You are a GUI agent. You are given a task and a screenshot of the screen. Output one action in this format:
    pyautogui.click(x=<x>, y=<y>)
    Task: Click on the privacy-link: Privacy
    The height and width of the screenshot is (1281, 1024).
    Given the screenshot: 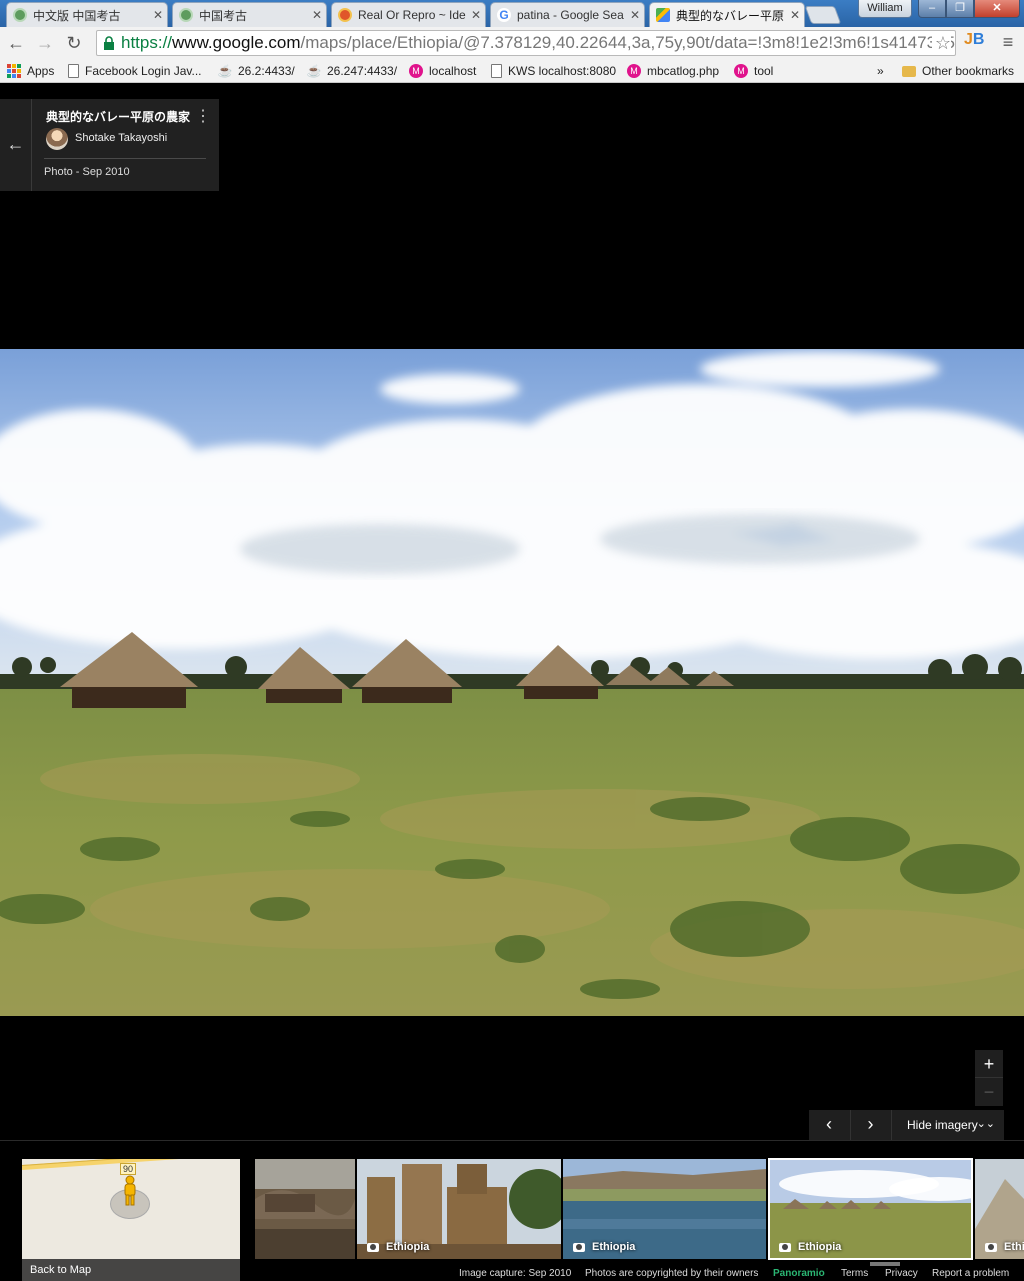 What is the action you would take?
    pyautogui.click(x=901, y=1273)
    